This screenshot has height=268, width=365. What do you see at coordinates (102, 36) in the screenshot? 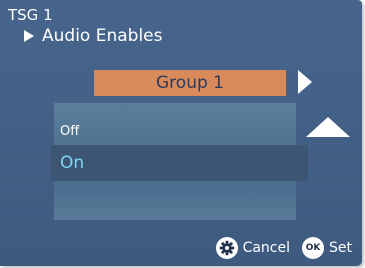
I see `breadcrumb-label: Audio Enables` at bounding box center [102, 36].